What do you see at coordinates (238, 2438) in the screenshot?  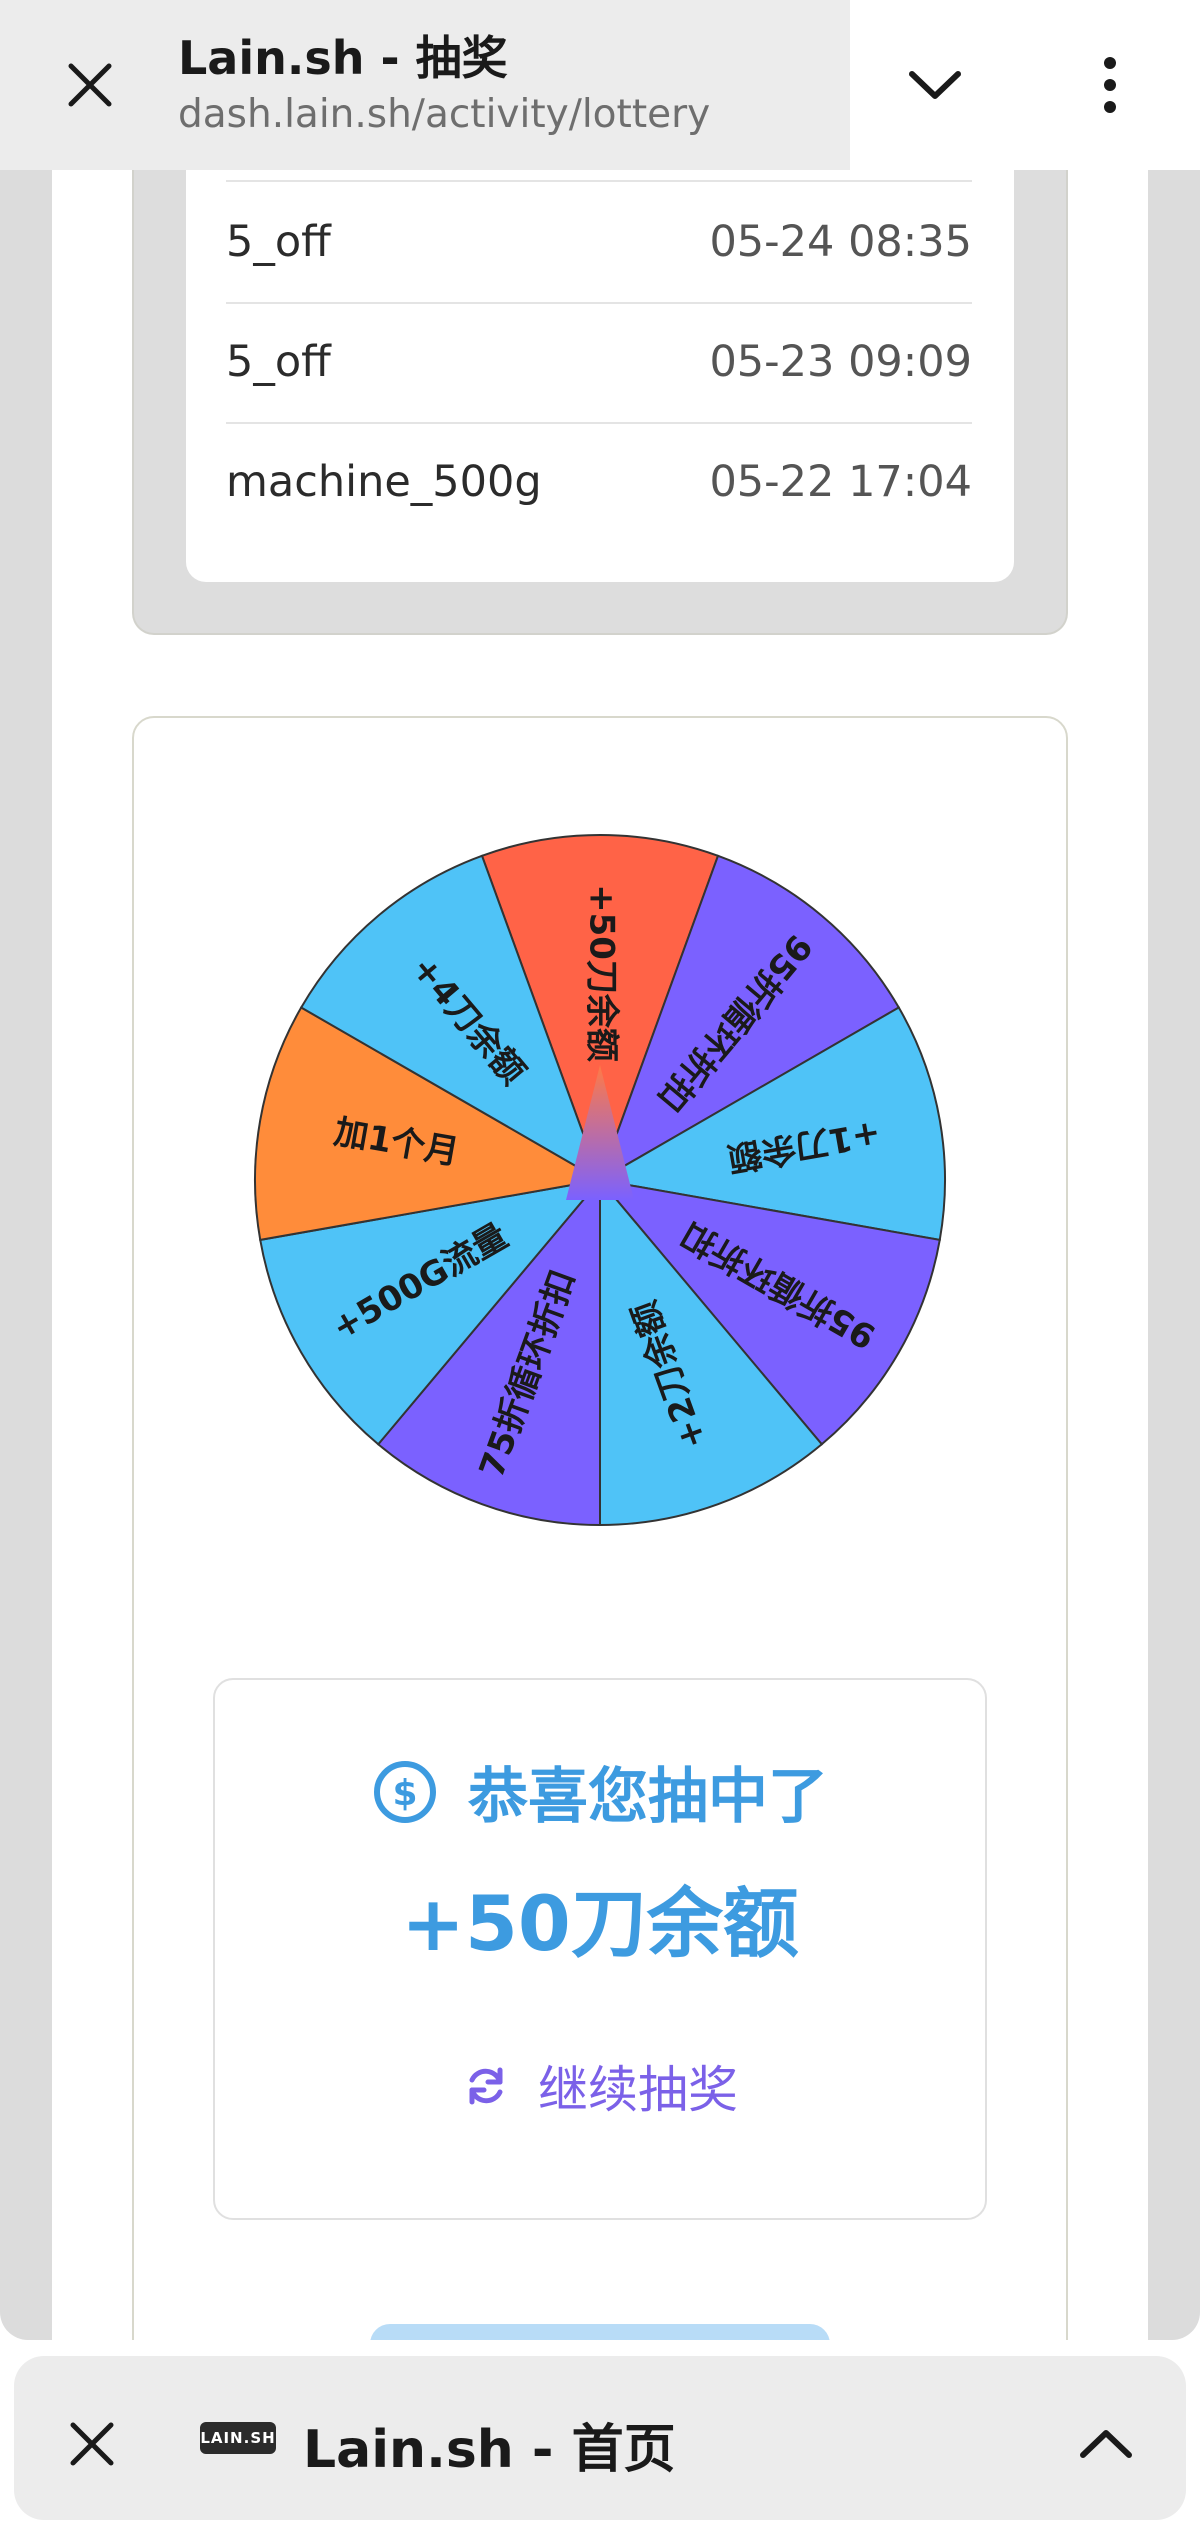 I see `site-logo: LAIN.SH` at bounding box center [238, 2438].